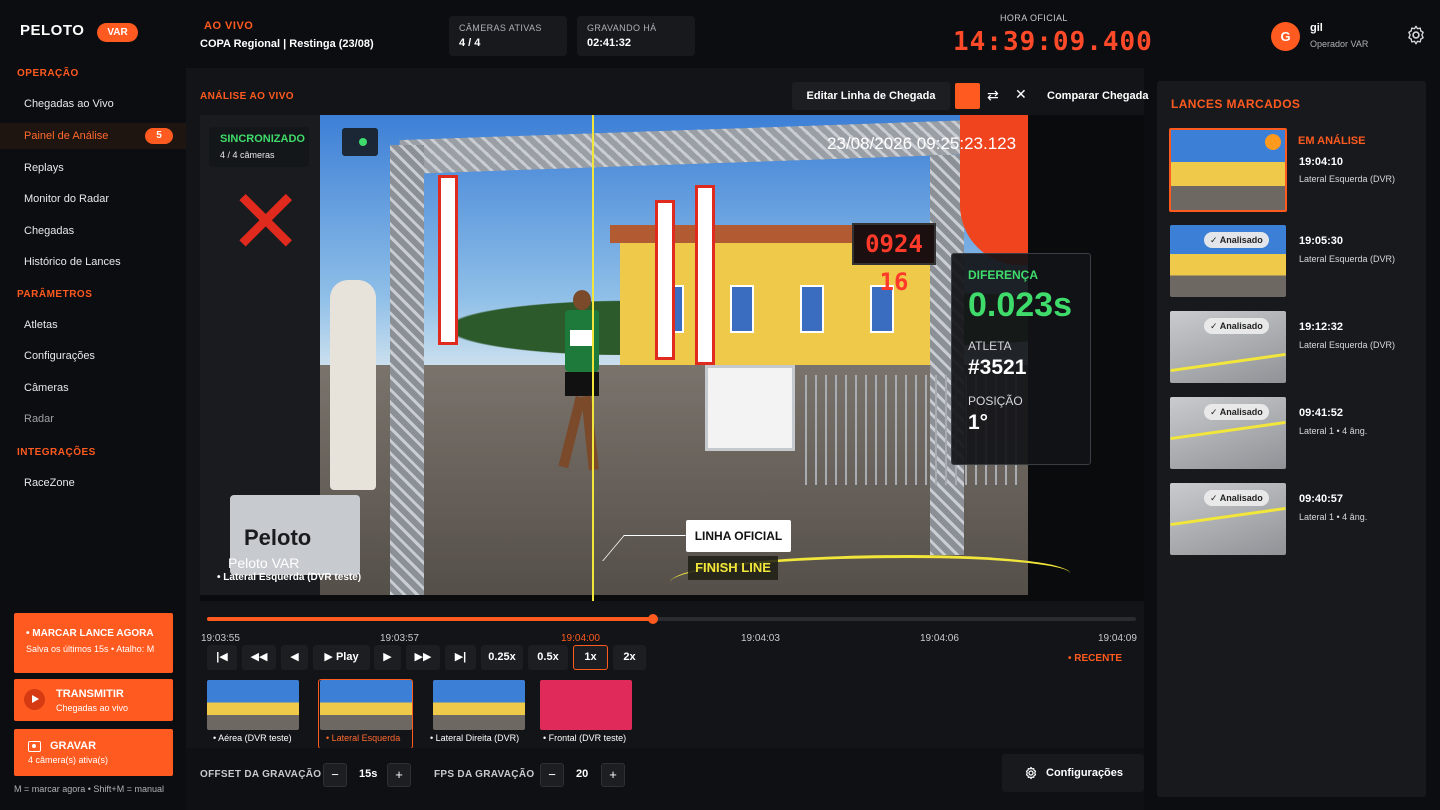  I want to click on difference-value: 0.023s, so click(1020, 305).